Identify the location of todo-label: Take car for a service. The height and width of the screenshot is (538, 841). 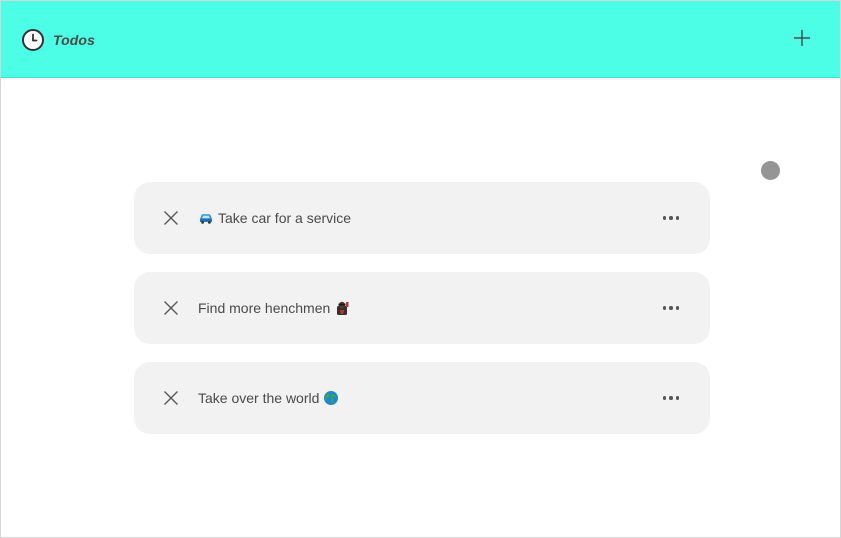
(285, 218).